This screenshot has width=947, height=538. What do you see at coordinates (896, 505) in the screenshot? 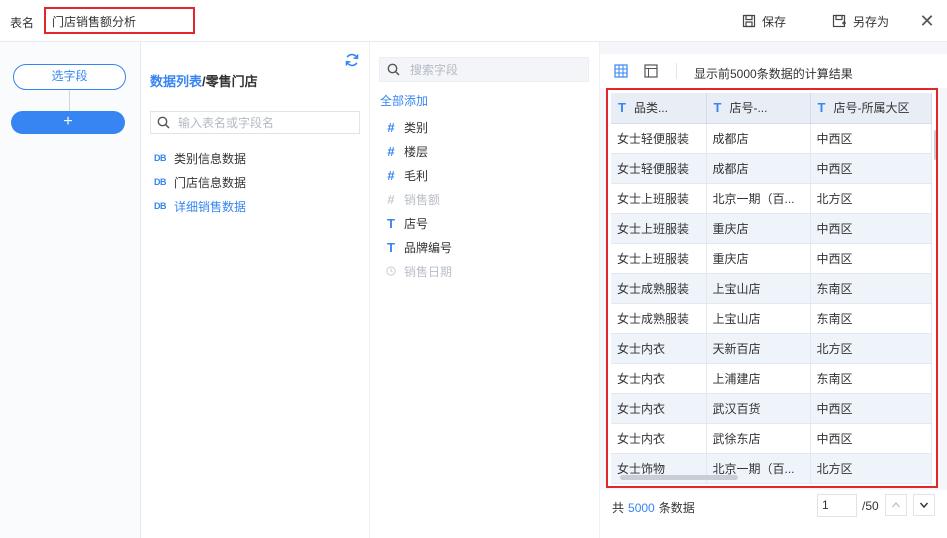
I see `previous-page-button` at bounding box center [896, 505].